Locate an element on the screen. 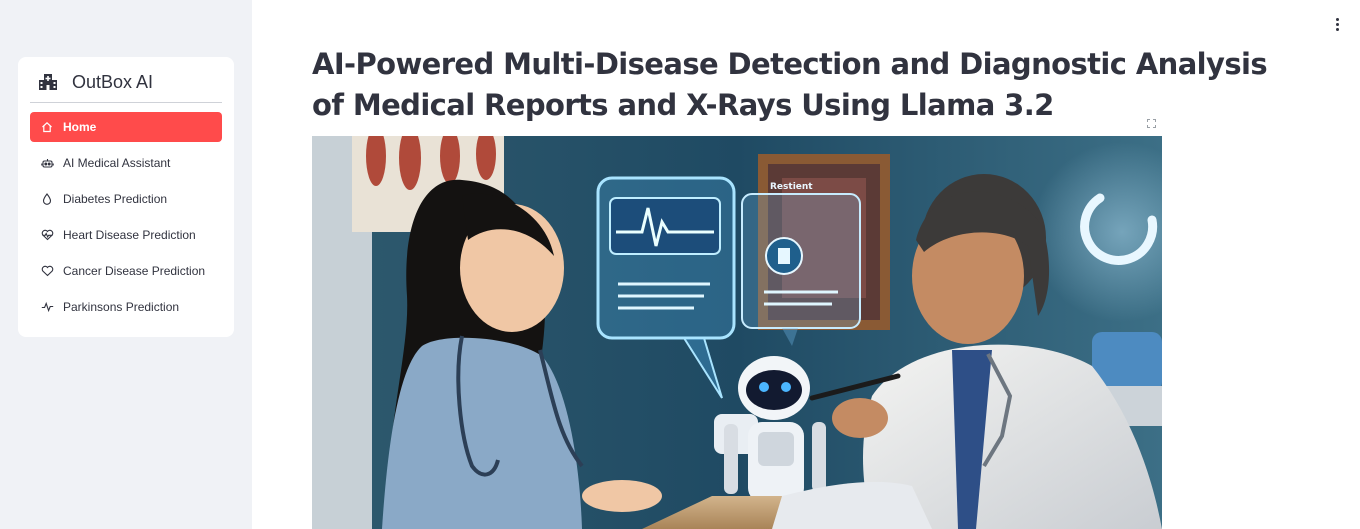  nav-item-ai-medical-assistant: AI Medical Assistant is located at coordinates (126, 163).